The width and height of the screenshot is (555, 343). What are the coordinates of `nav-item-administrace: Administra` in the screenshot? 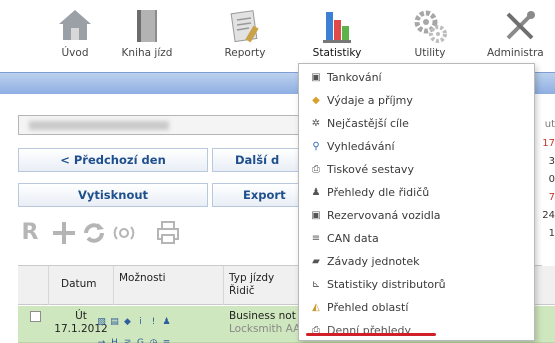 It's located at (520, 36).